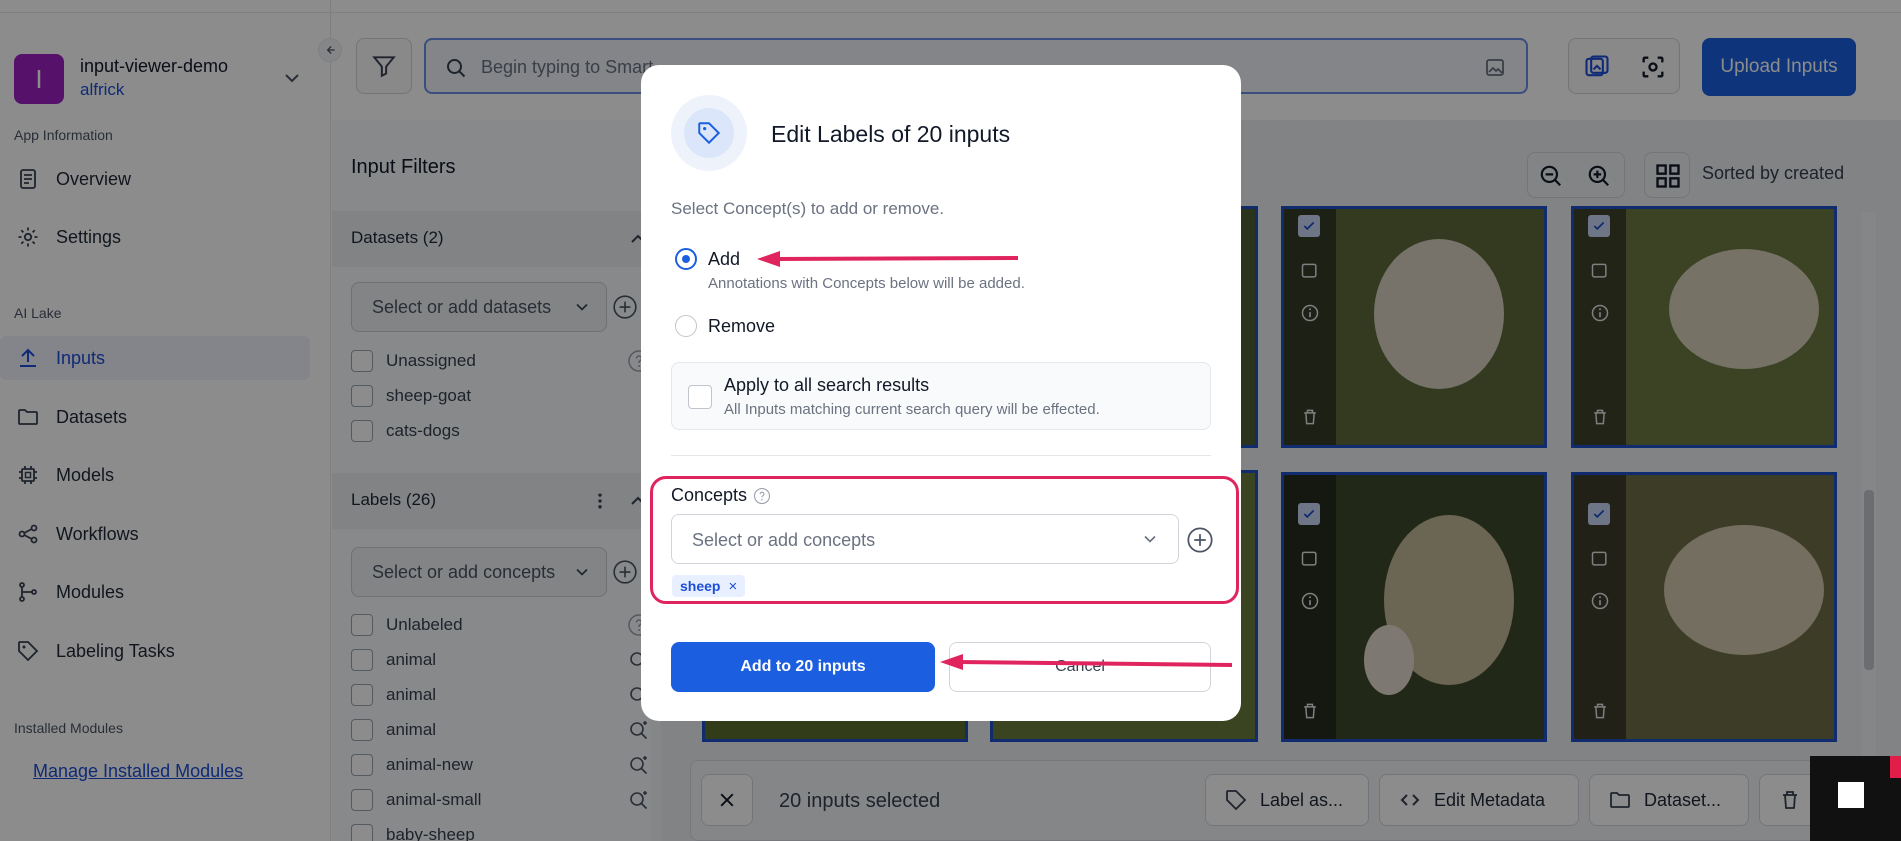  Describe the element at coordinates (724, 259) in the screenshot. I see `add-radio-label: Add` at that location.